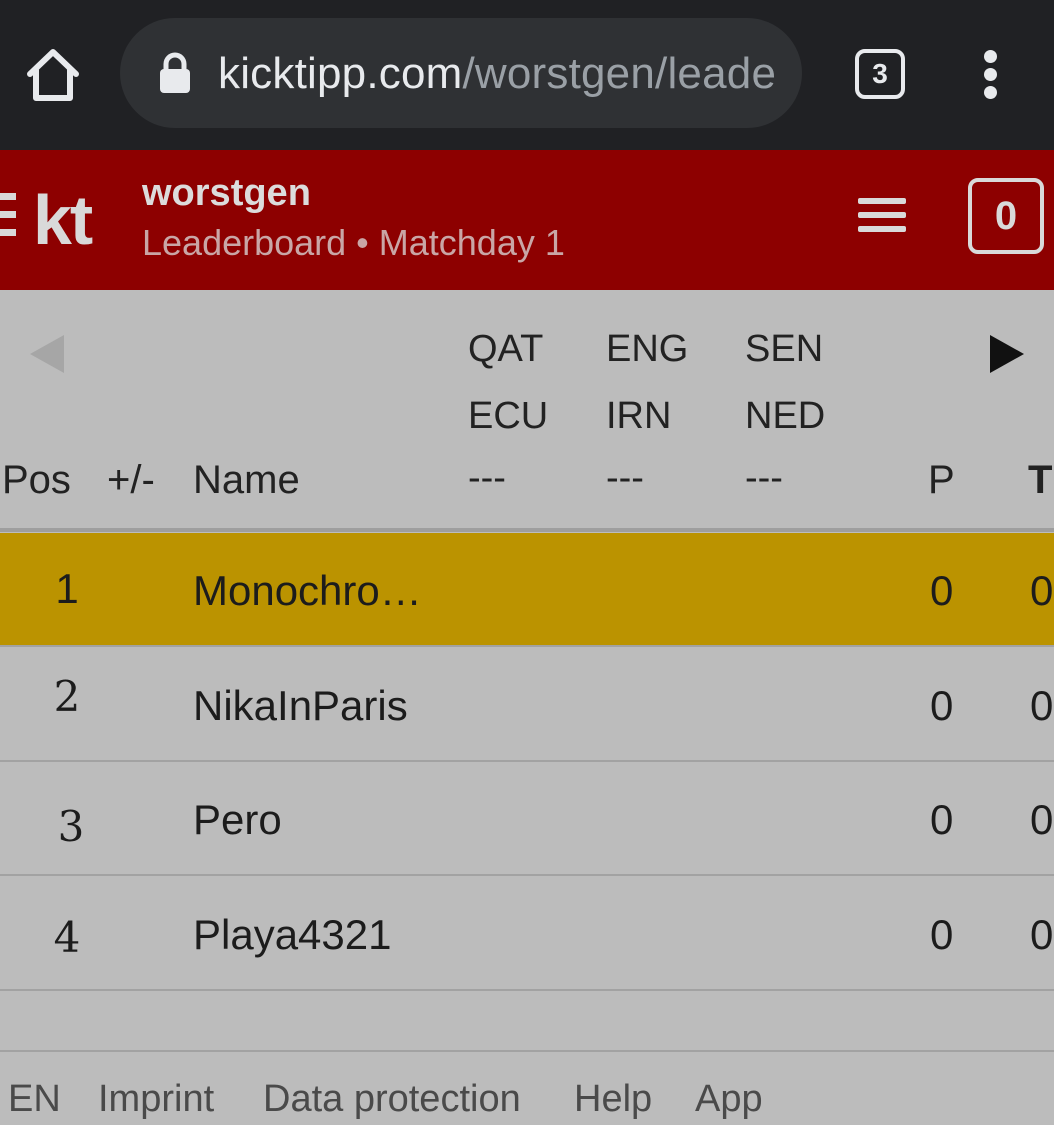  I want to click on match-column-1: QAT ECU ---, so click(508, 407).